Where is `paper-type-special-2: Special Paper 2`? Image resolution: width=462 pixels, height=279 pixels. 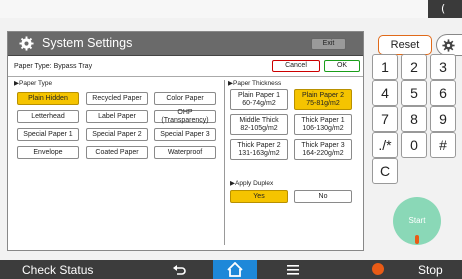
paper-type-special-2: Special Paper 2 is located at coordinates (117, 134).